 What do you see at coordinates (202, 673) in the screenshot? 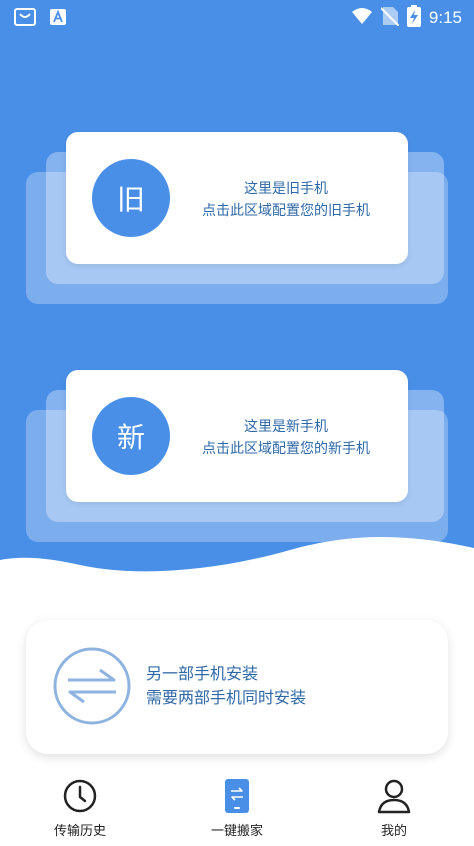
I see `install-title: 另一部手机安装` at bounding box center [202, 673].